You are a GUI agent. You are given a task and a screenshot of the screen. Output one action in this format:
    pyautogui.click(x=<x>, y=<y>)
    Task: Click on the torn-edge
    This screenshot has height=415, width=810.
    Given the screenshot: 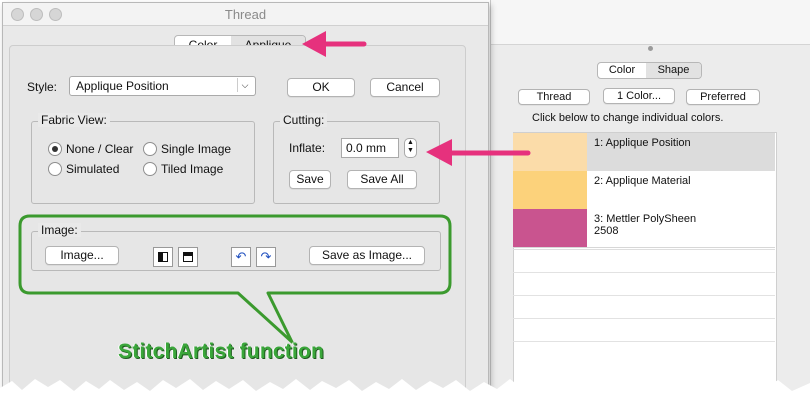 What is the action you would take?
    pyautogui.click(x=405, y=397)
    